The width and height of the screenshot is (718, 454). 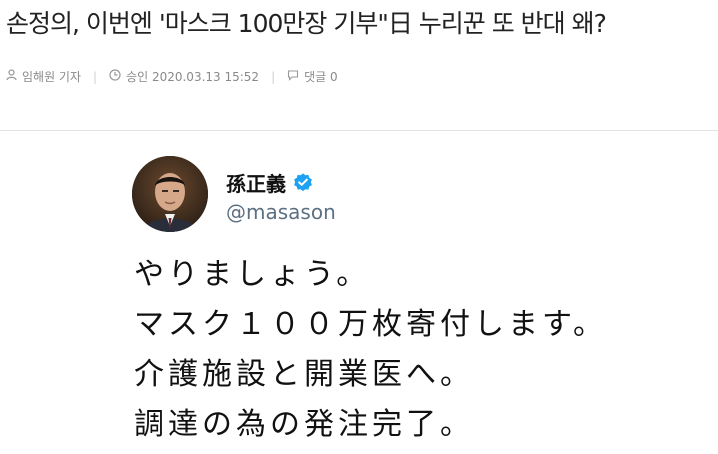 I want to click on reporter-info: 임해원 기자, so click(x=43, y=76).